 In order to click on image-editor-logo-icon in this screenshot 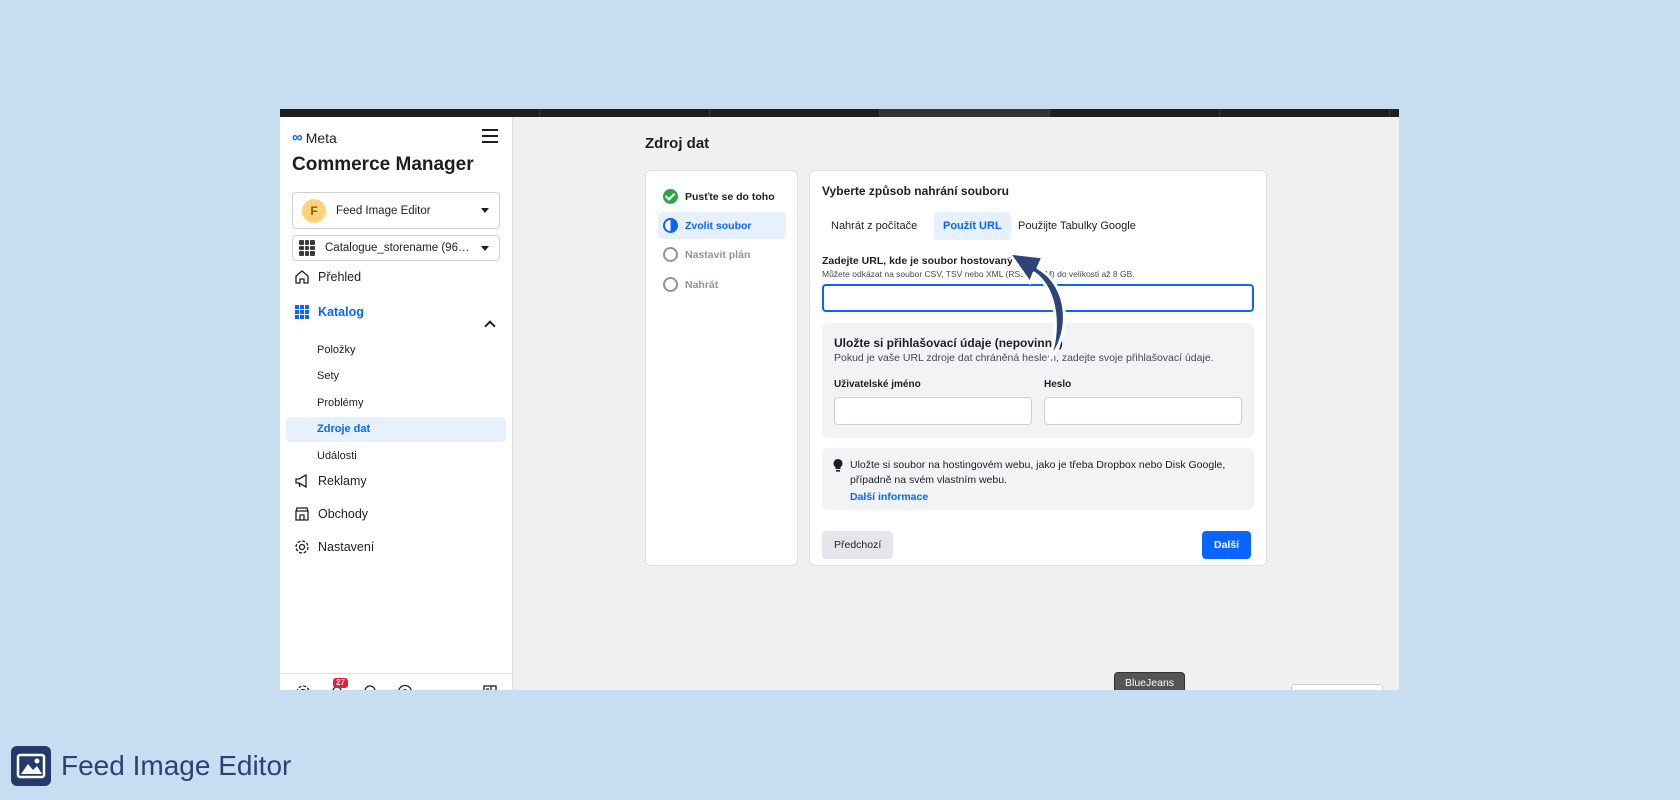, I will do `click(31, 766)`.